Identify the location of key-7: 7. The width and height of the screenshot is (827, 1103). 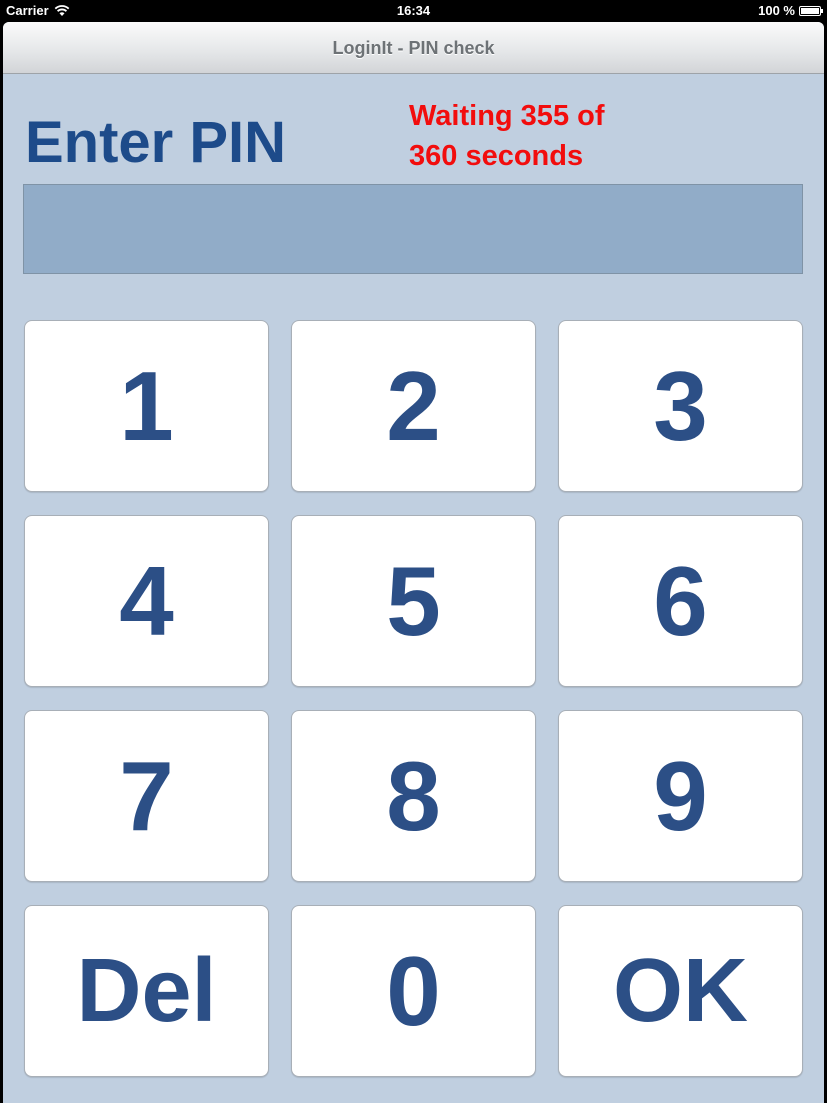
(146, 796).